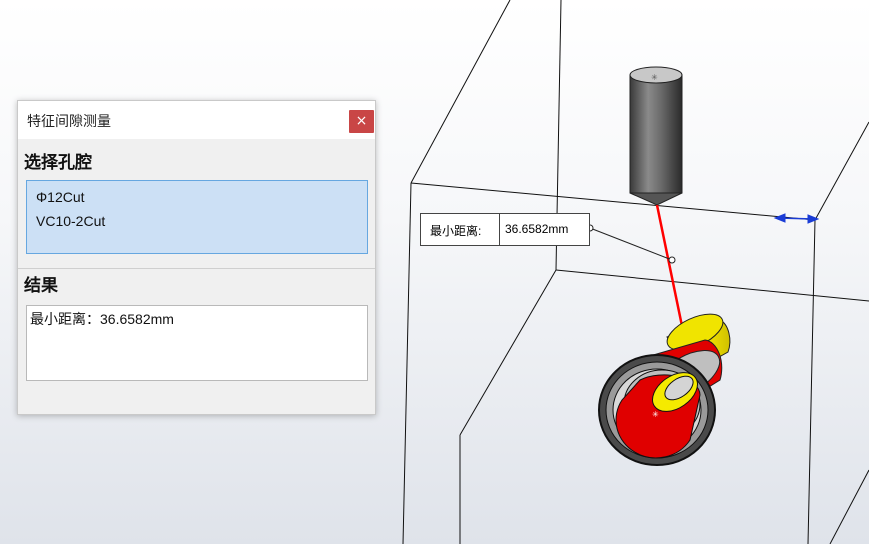  What do you see at coordinates (69, 122) in the screenshot?
I see `dialog-title: 特征间隙测量` at bounding box center [69, 122].